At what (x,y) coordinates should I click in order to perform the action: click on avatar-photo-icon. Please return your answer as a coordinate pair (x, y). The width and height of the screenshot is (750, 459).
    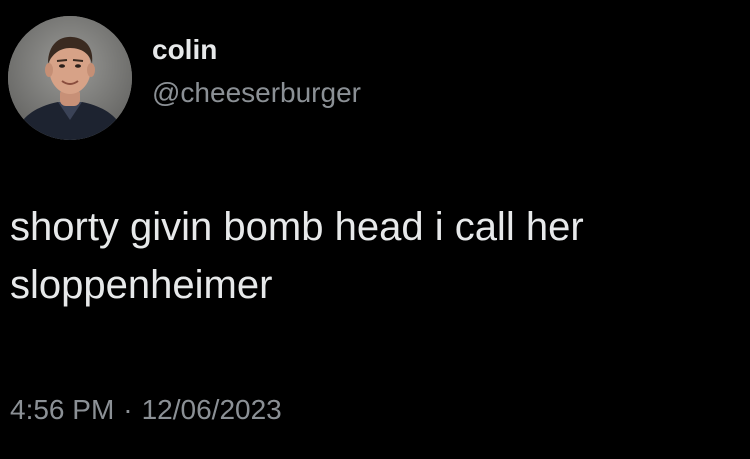
    Looking at the image, I should click on (70, 78).